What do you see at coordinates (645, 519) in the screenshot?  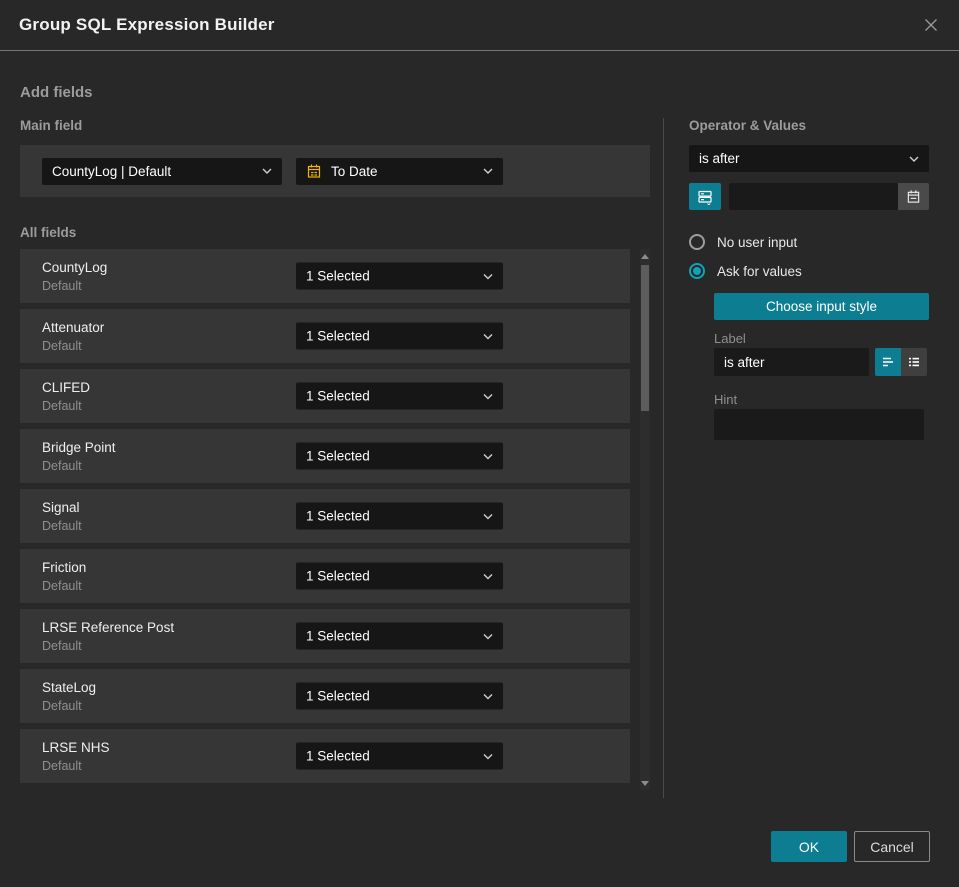 I see `vertical-scrollbar` at bounding box center [645, 519].